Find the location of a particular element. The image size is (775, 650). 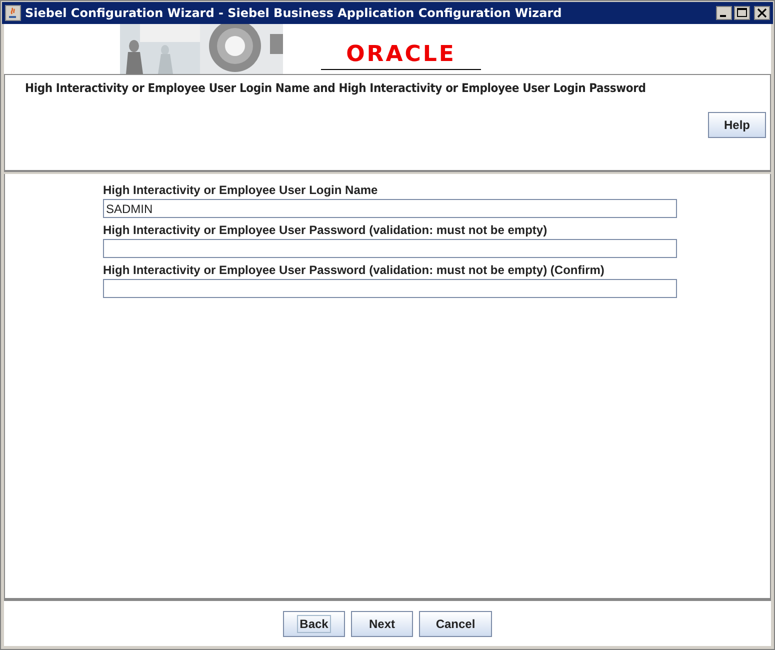

wizard-button: Next is located at coordinates (382, 623).